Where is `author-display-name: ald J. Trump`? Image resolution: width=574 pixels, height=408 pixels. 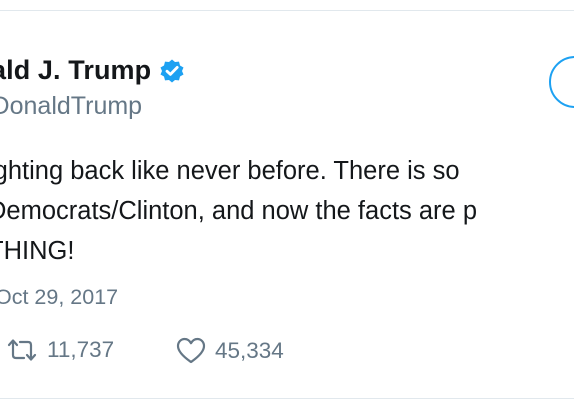 author-display-name: ald J. Trump is located at coordinates (75, 70).